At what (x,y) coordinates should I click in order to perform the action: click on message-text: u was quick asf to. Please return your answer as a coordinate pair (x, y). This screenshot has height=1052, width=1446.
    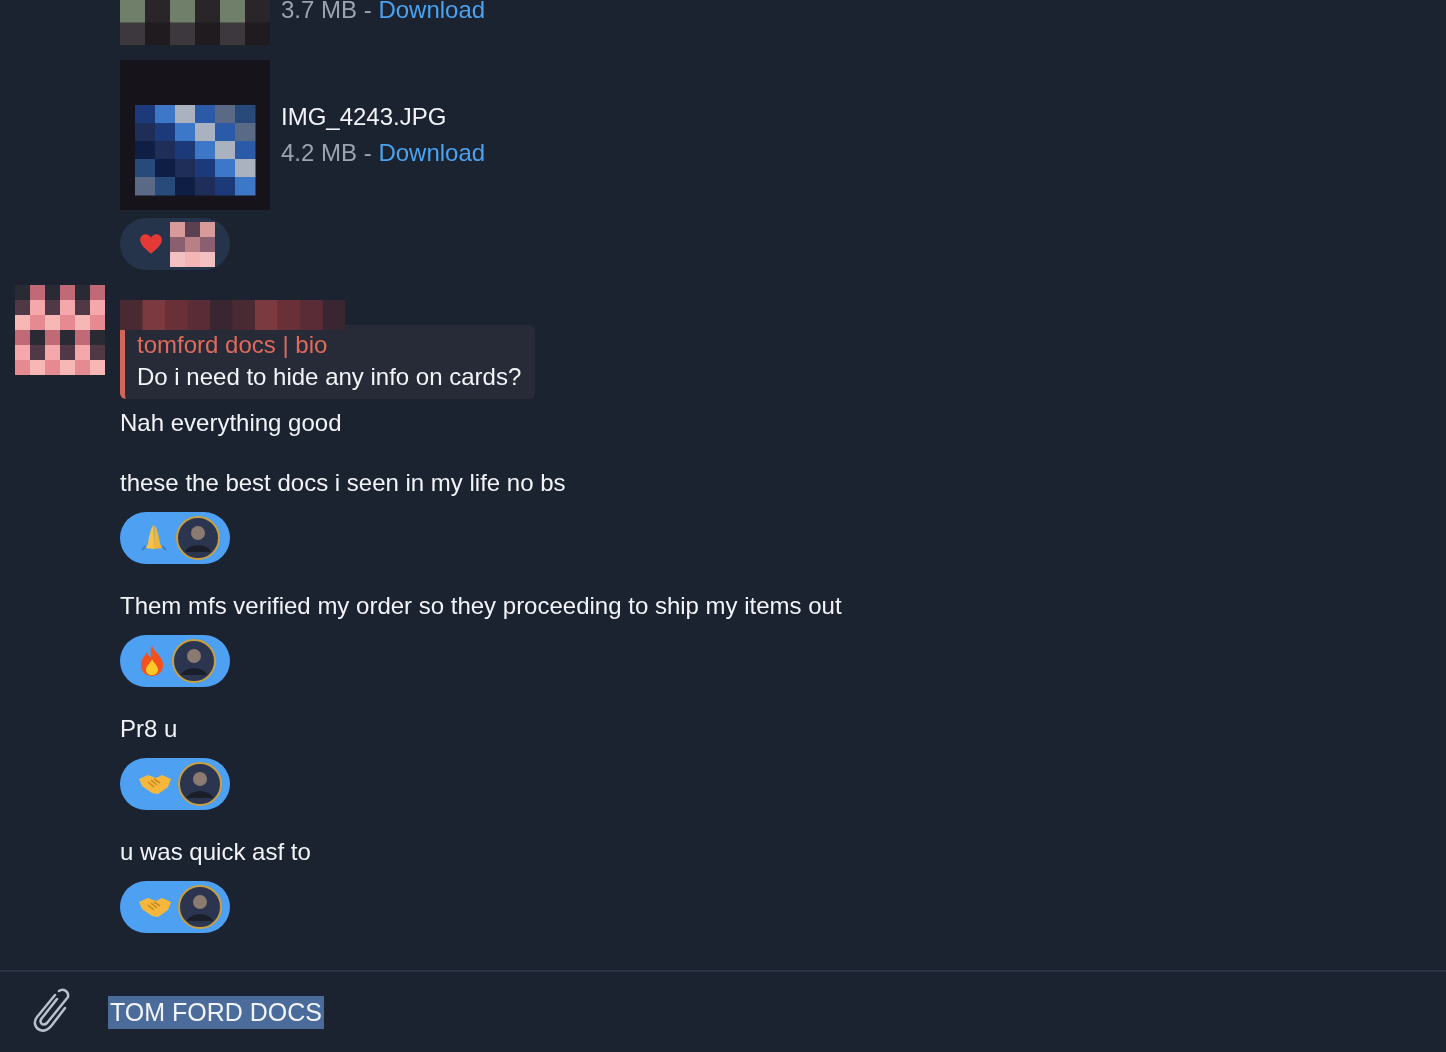
    Looking at the image, I should click on (216, 852).